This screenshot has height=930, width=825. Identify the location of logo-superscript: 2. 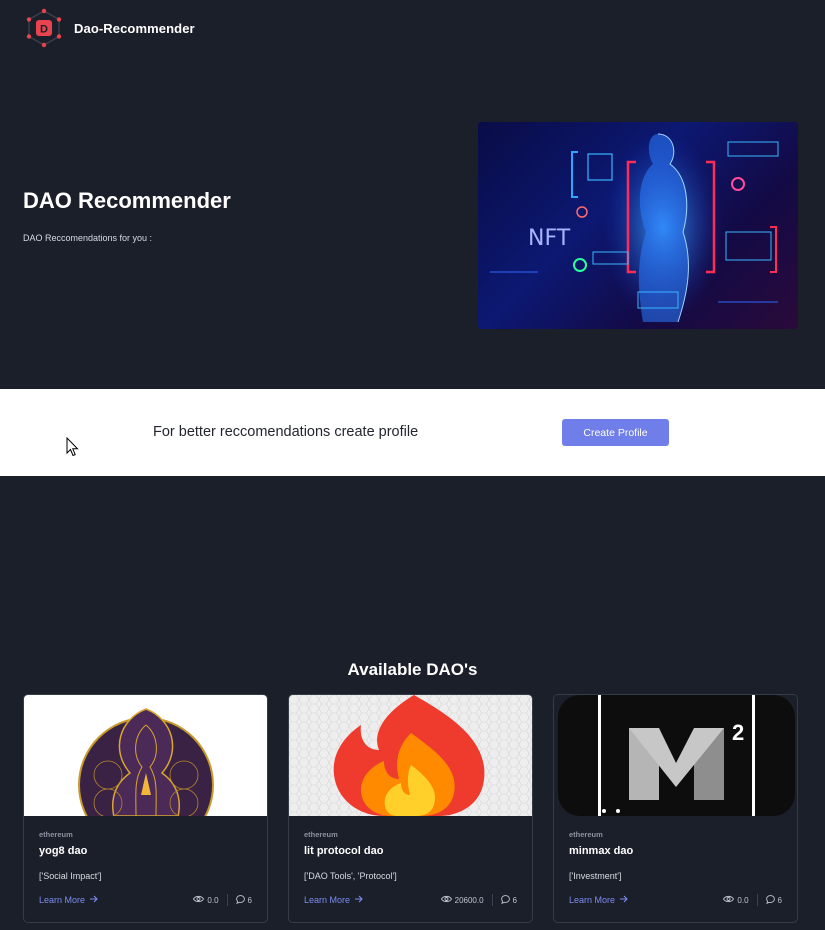
(738, 732).